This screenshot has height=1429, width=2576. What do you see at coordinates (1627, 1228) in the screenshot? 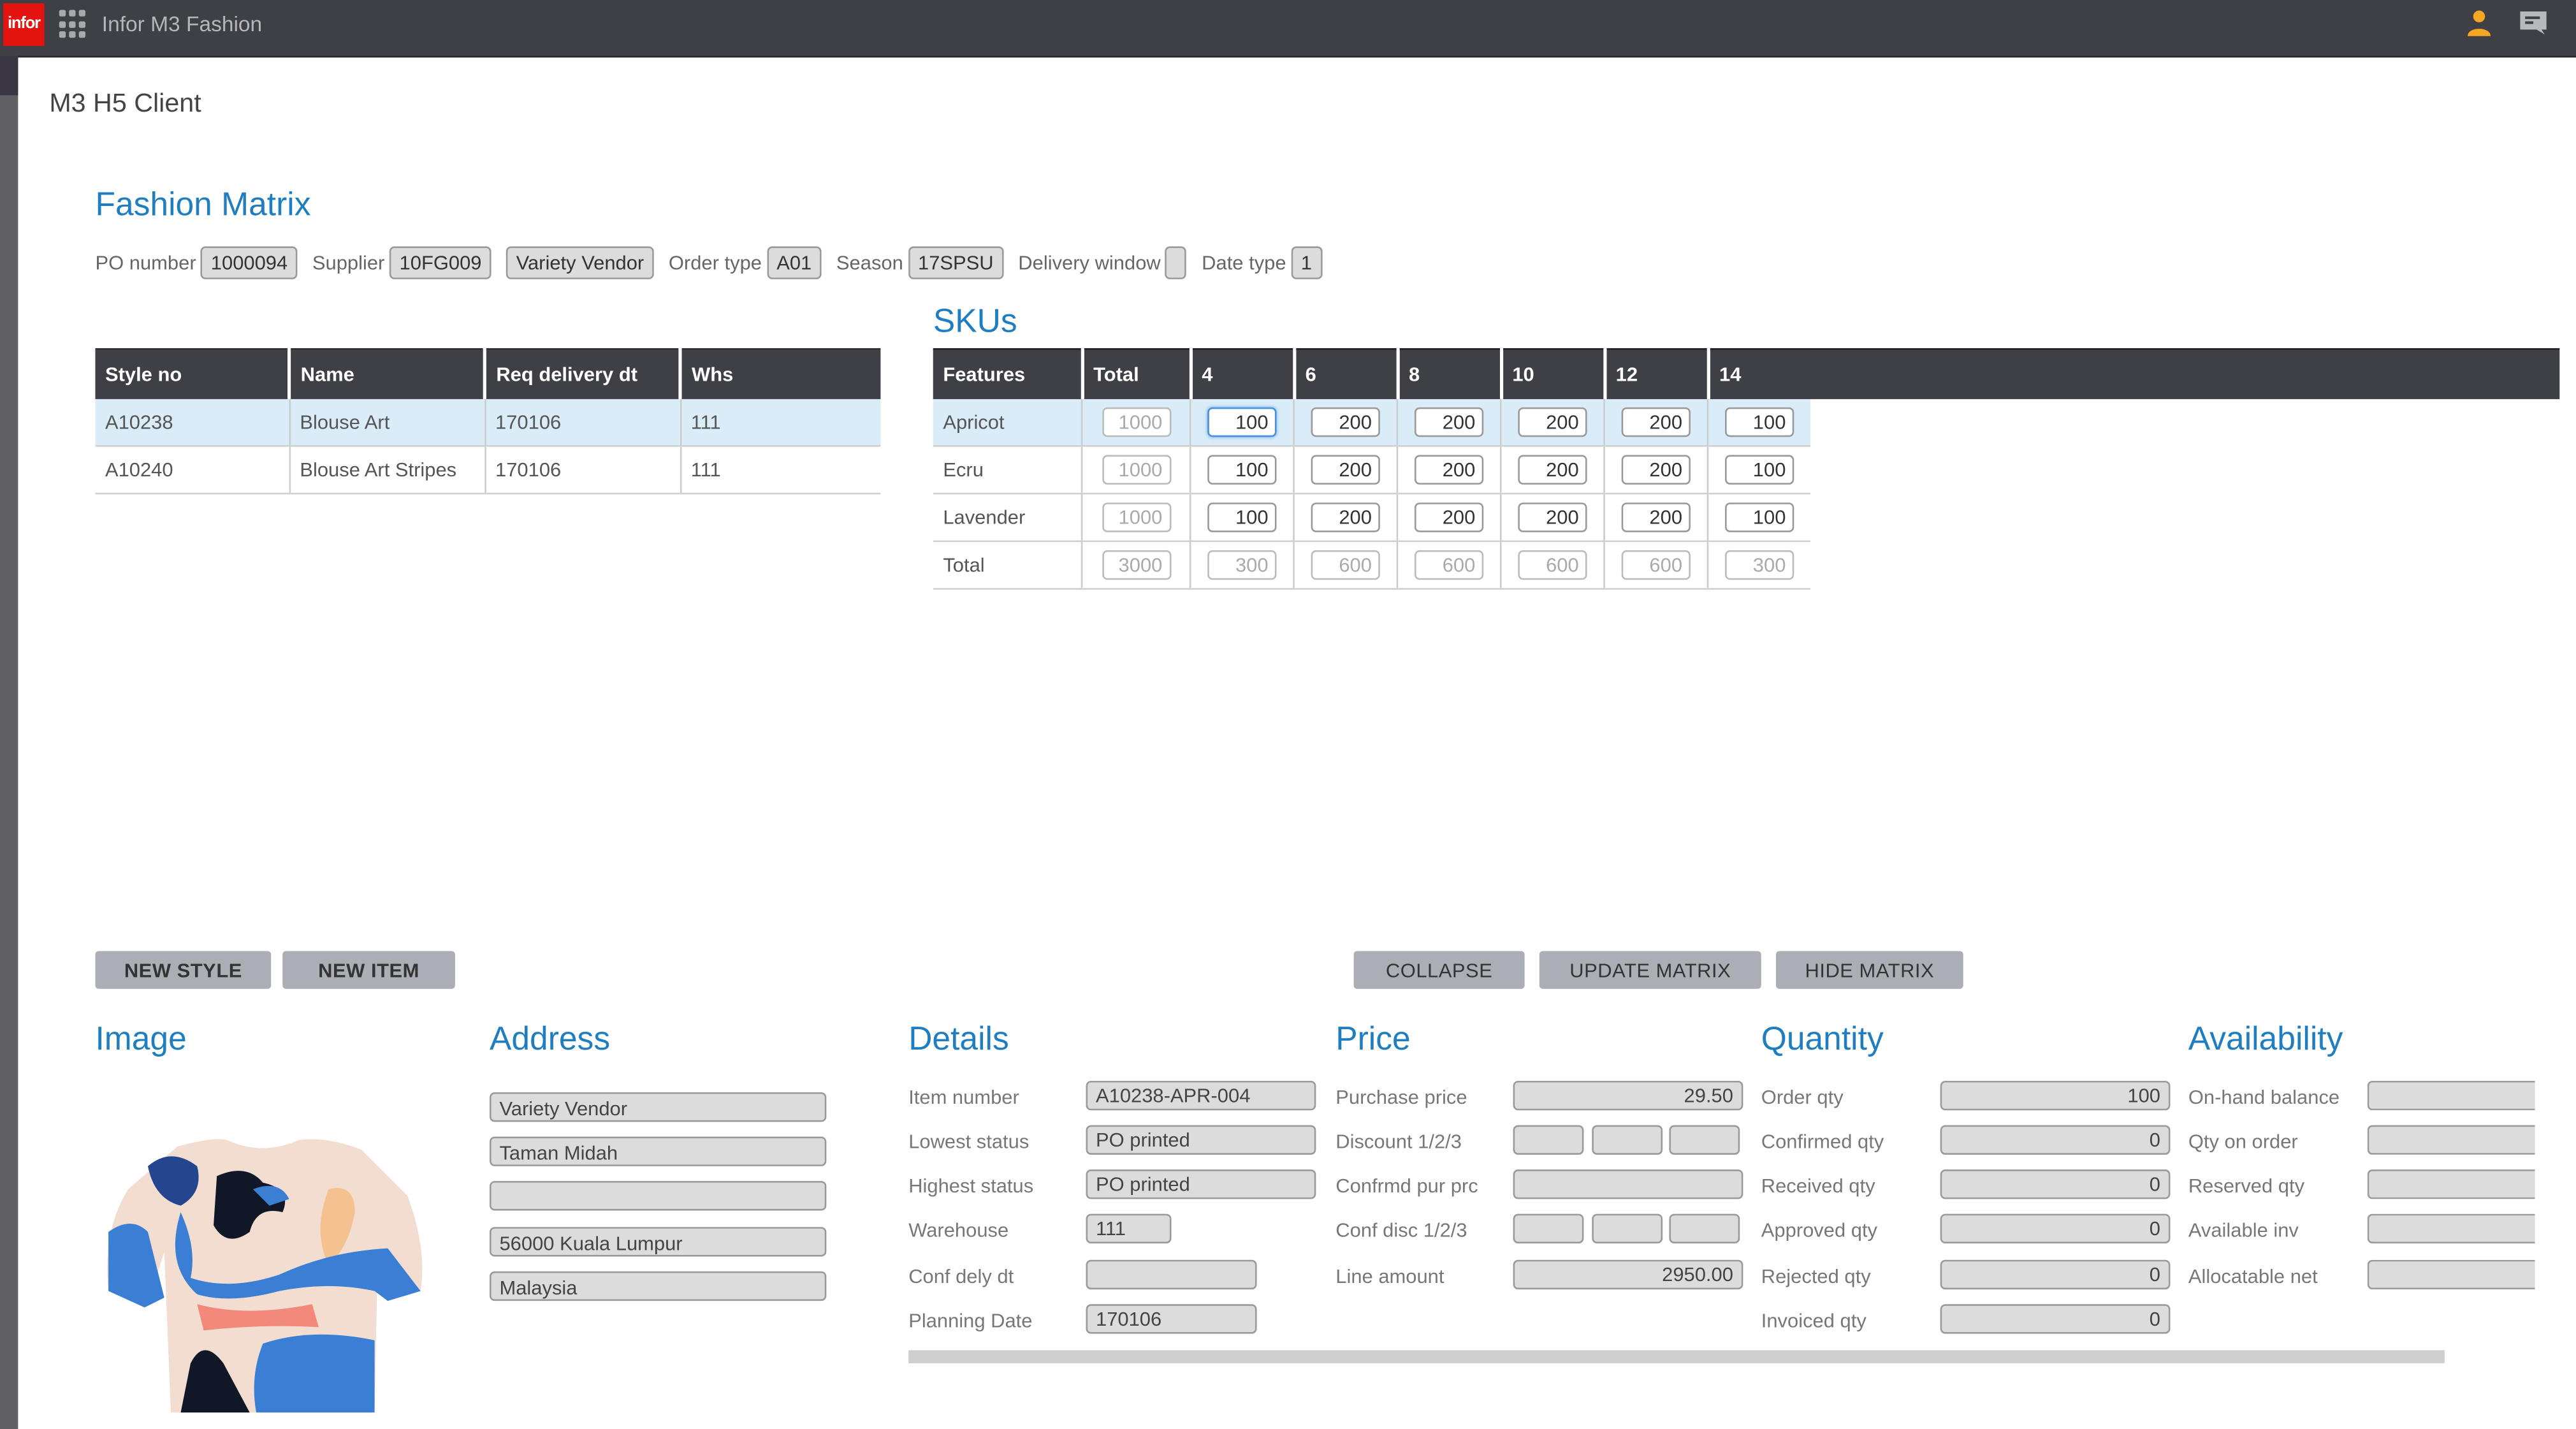
I see `conf-disc-2-field` at bounding box center [1627, 1228].